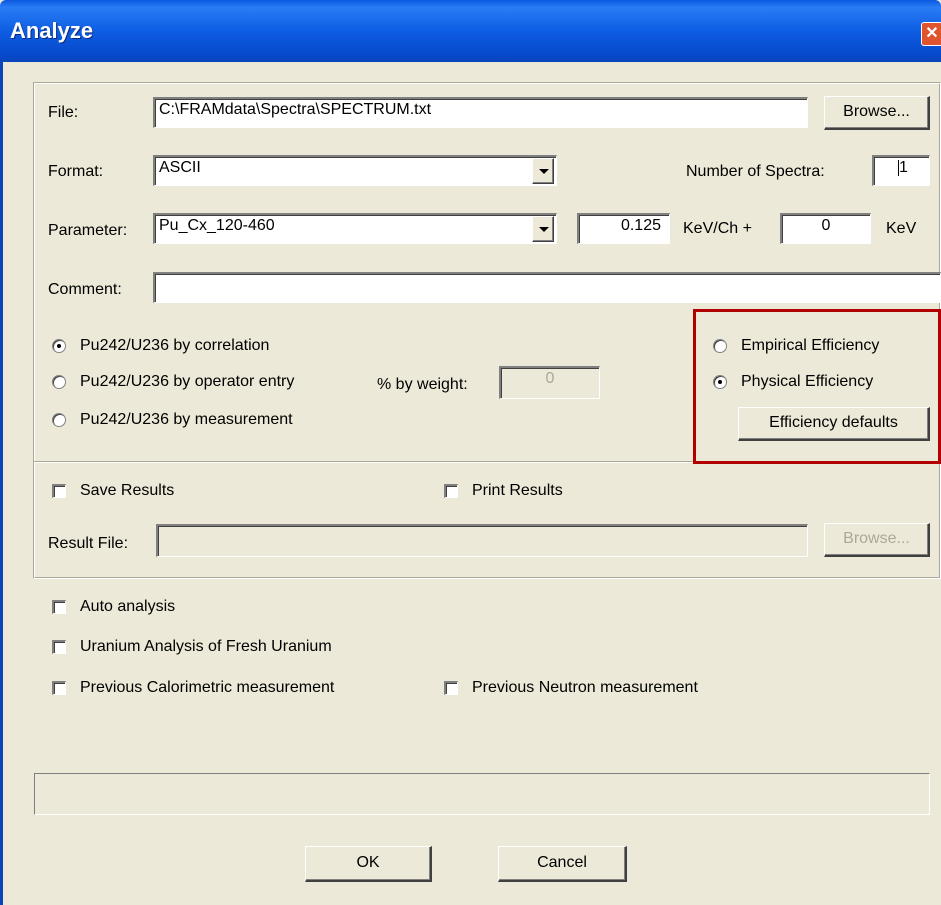 This screenshot has width=941, height=905. I want to click on close-icon: ✕, so click(932, 33).